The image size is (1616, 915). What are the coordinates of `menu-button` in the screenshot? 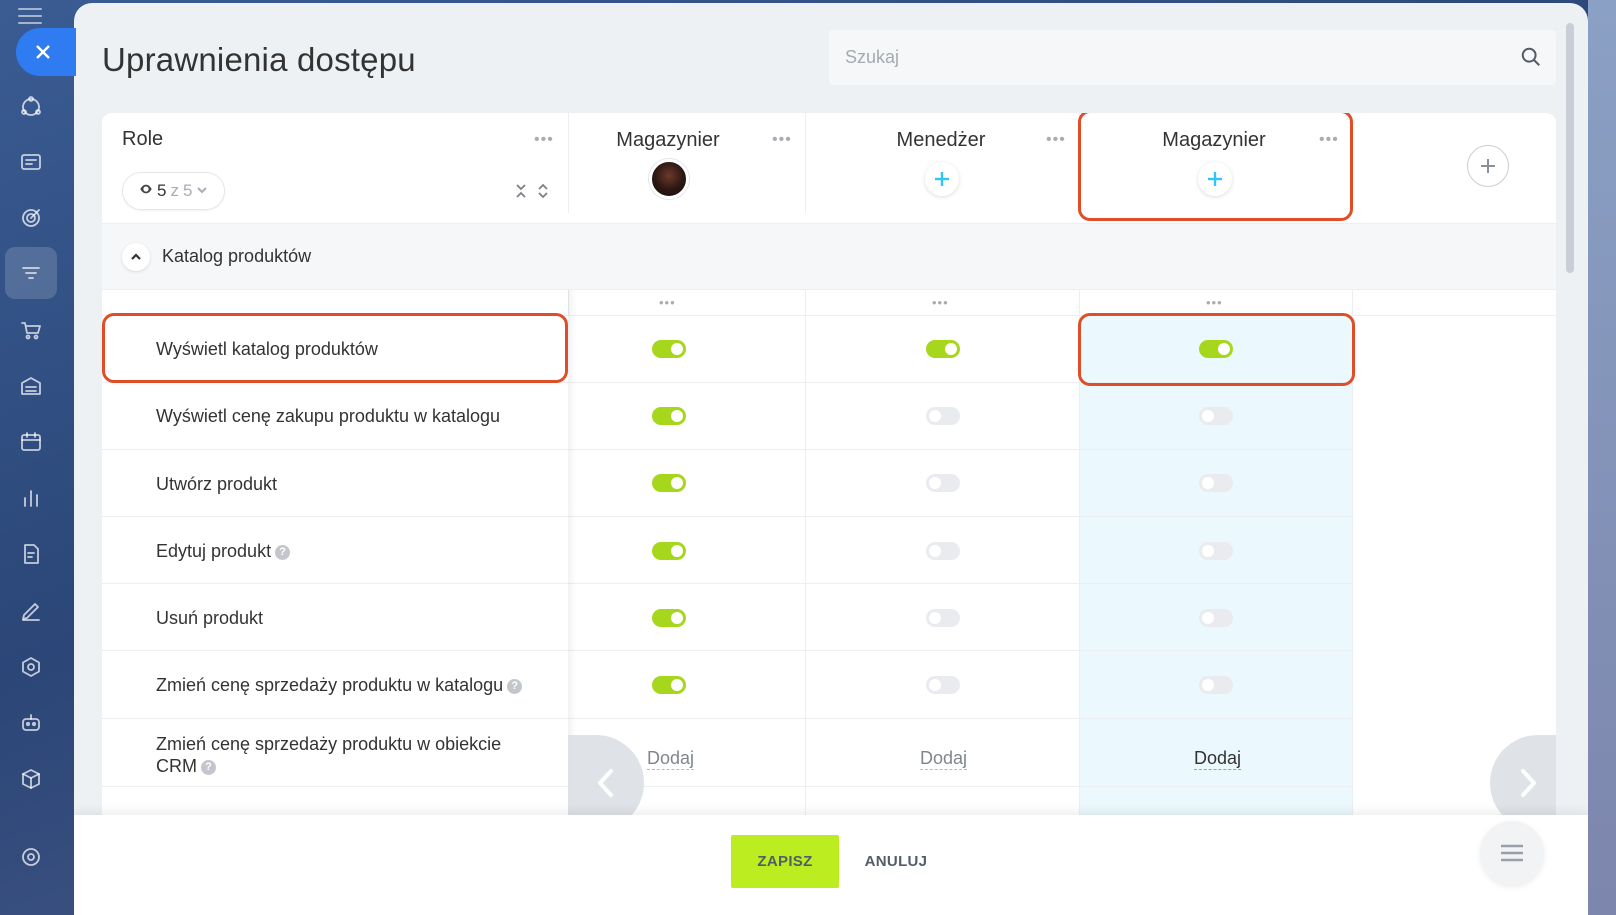 It's located at (1512, 853).